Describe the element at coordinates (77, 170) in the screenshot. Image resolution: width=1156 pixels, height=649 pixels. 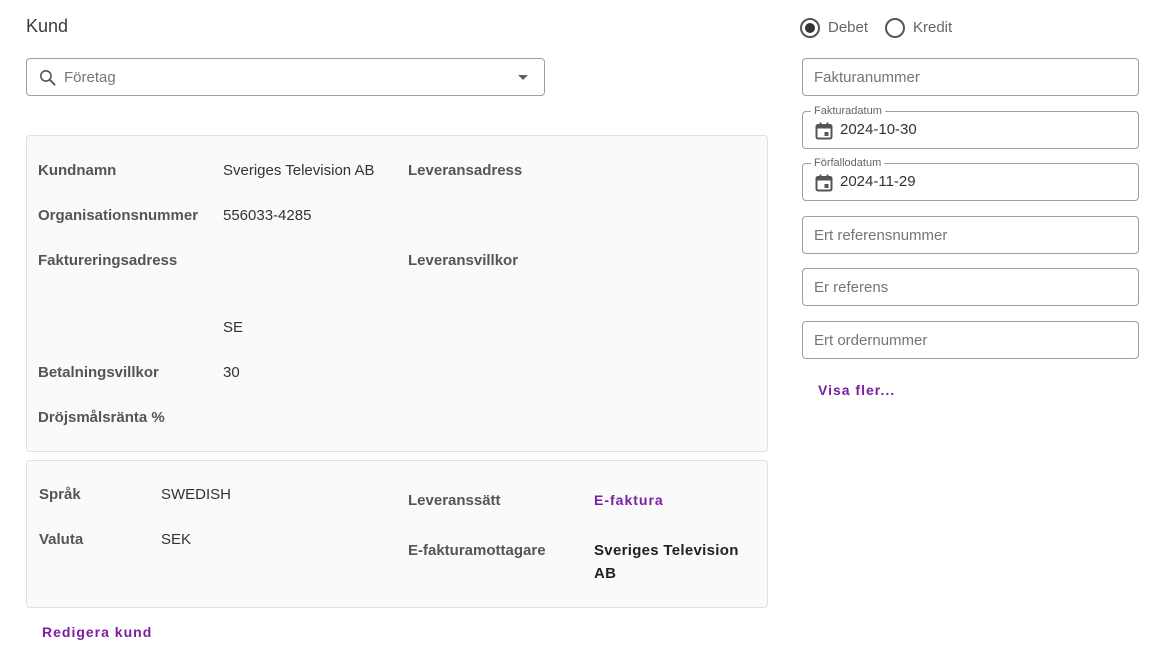
I see `customer-name-label: Kundnamn` at that location.